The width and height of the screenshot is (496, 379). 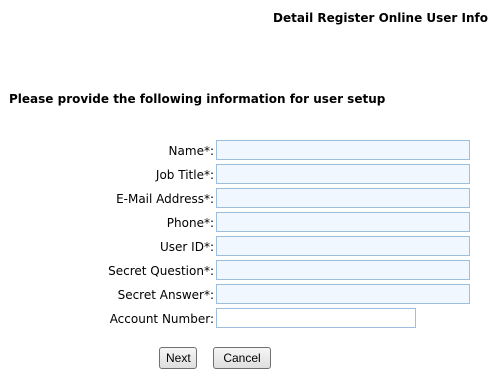 What do you see at coordinates (316, 318) in the screenshot?
I see `account-number-input` at bounding box center [316, 318].